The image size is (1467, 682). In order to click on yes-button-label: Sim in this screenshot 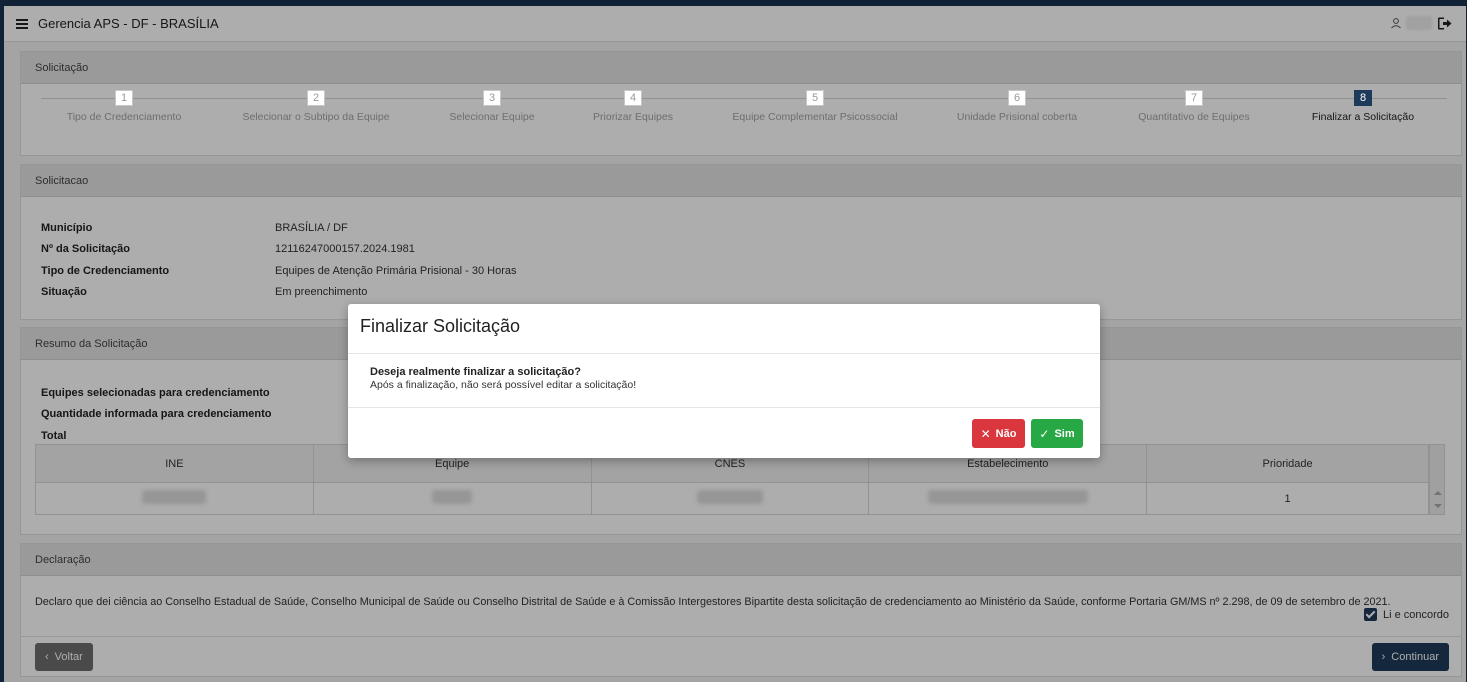, I will do `click(1064, 433)`.